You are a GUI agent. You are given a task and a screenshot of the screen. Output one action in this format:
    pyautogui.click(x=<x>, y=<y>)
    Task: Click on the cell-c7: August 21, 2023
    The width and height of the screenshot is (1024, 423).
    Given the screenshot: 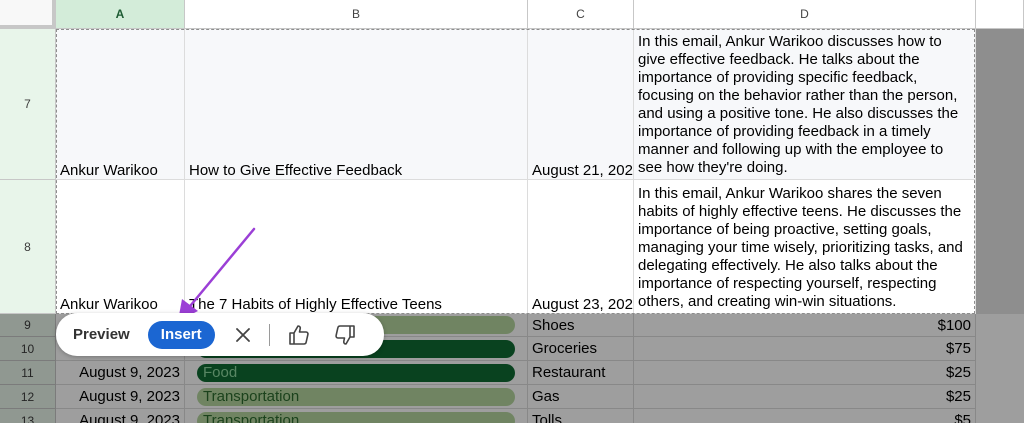 What is the action you would take?
    pyautogui.click(x=581, y=104)
    